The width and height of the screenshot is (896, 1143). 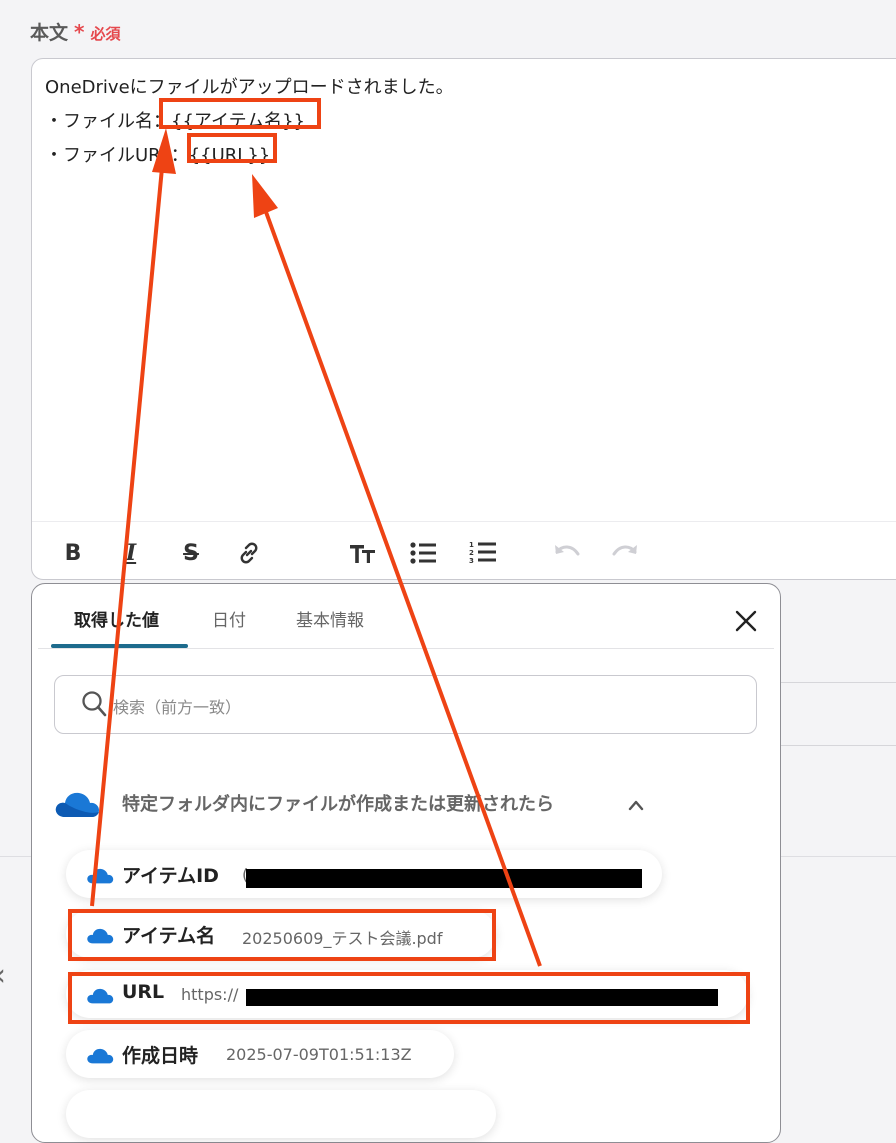 I want to click on value-item-item-id: アイテムID (, so click(x=364, y=874).